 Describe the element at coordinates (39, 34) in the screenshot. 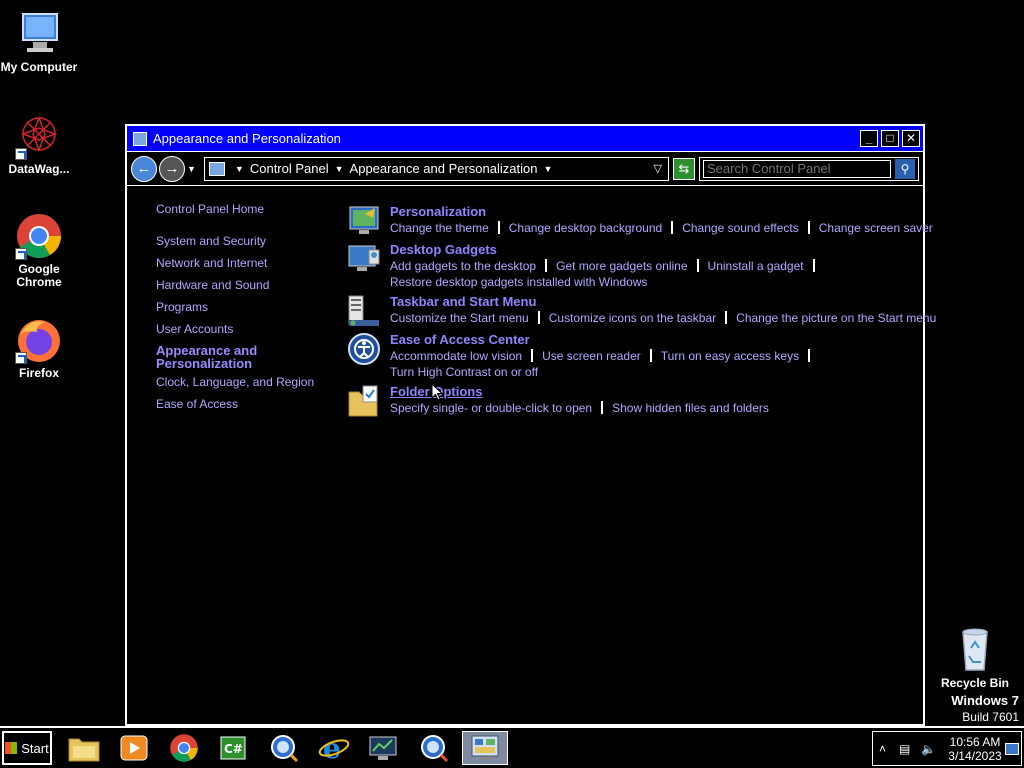

I see `computer-icon` at that location.